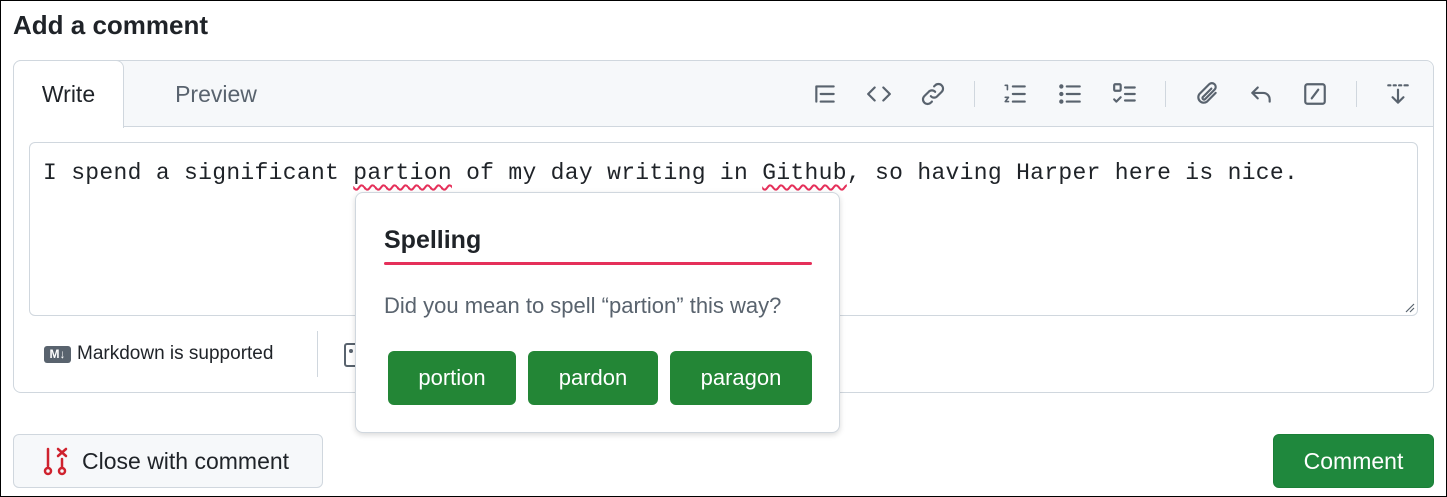 Image resolution: width=1447 pixels, height=497 pixels. What do you see at coordinates (1398, 94) in the screenshot?
I see `collapse-toolbar-icon` at bounding box center [1398, 94].